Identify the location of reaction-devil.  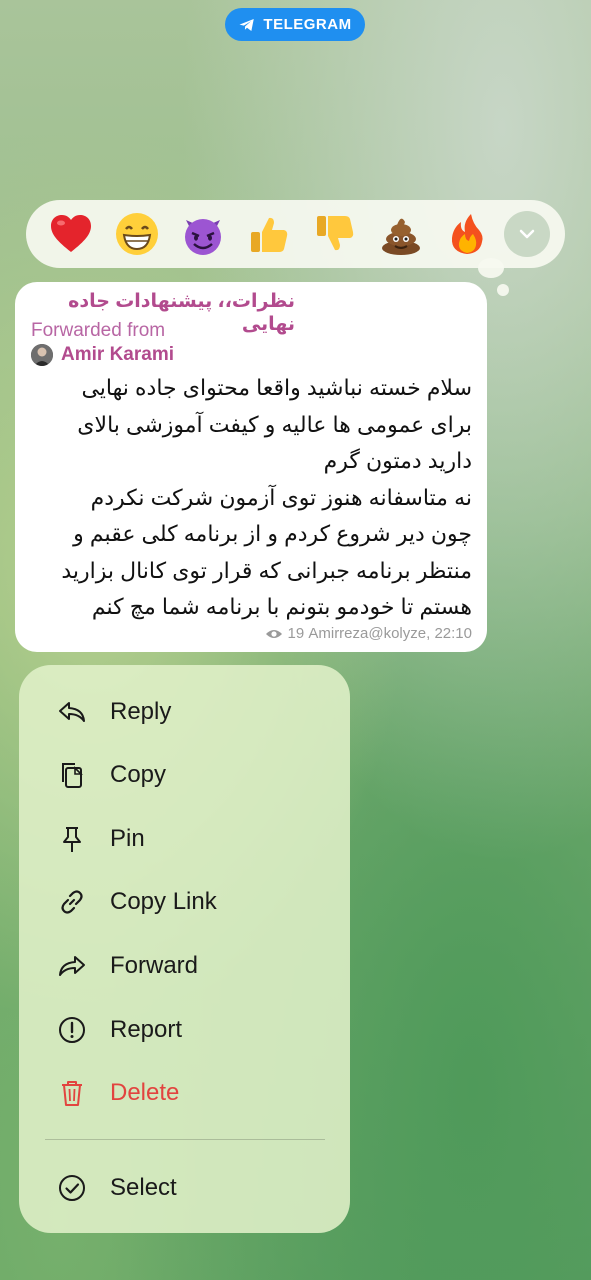
(203, 234).